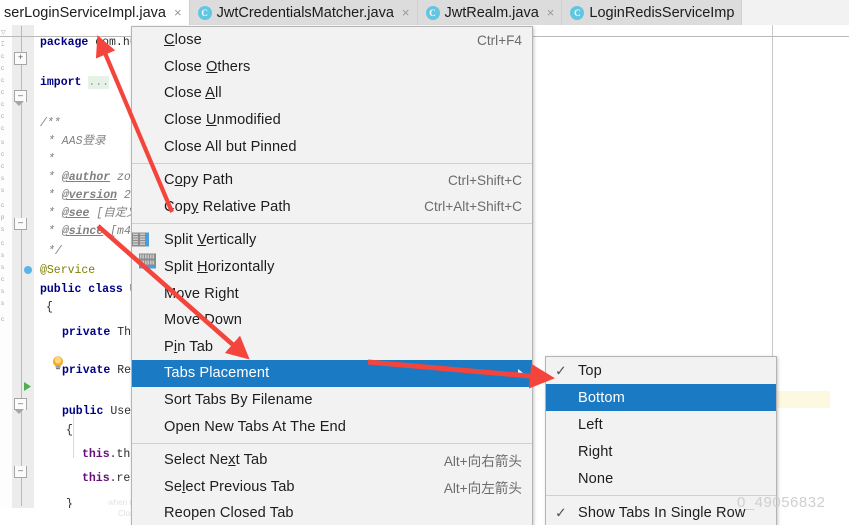 This screenshot has height=525, width=849. Describe the element at coordinates (332, 487) in the screenshot. I see `menu-item-select-previous-tab: Select Previous Tab Alt+向左箭头` at that location.